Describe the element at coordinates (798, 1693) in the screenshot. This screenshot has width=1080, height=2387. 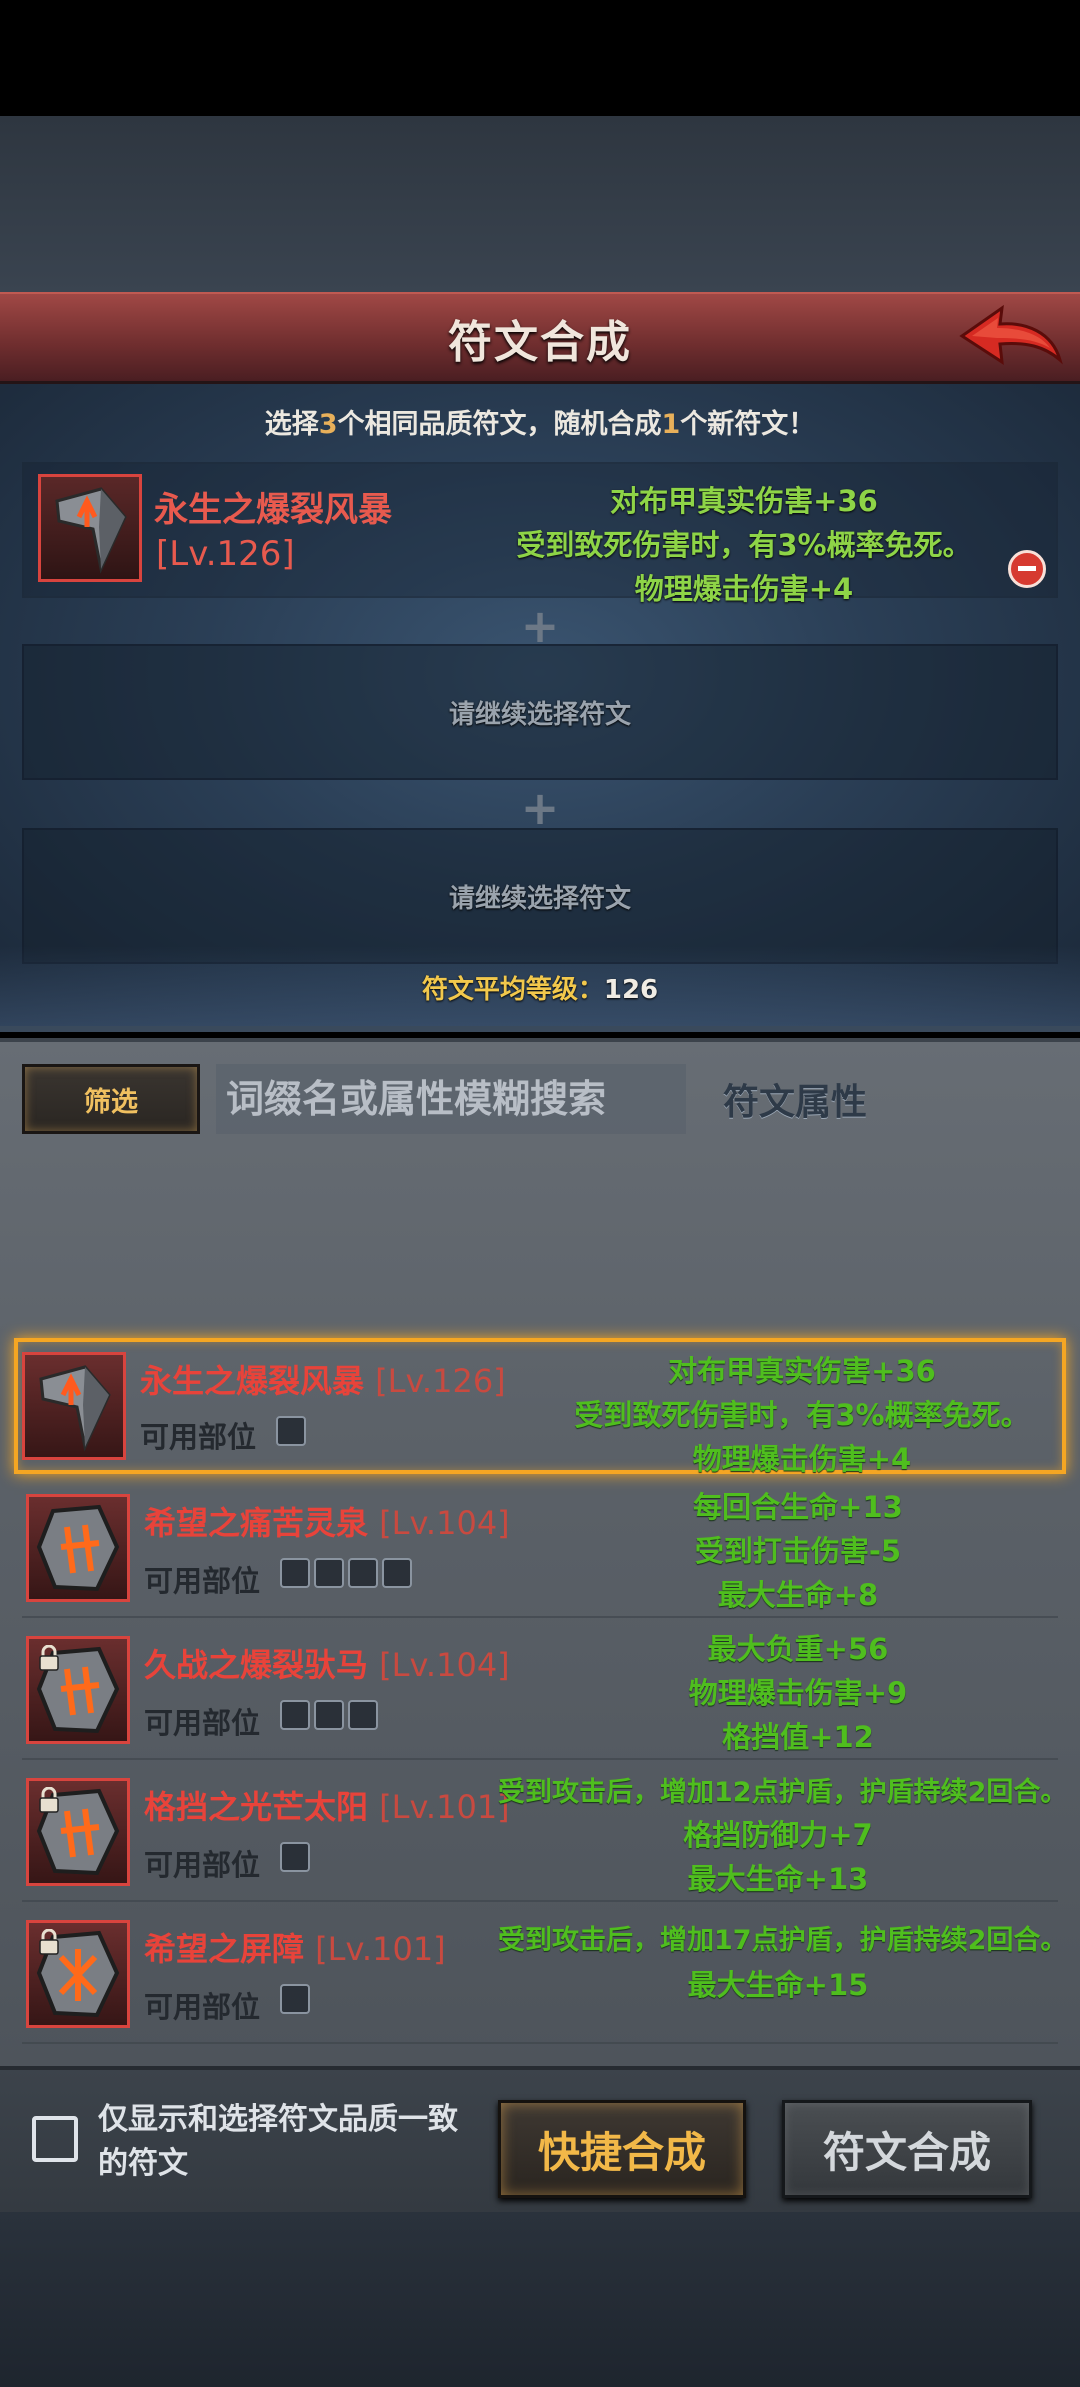
I see `rune-stat: 物理爆击伤害+9` at that location.